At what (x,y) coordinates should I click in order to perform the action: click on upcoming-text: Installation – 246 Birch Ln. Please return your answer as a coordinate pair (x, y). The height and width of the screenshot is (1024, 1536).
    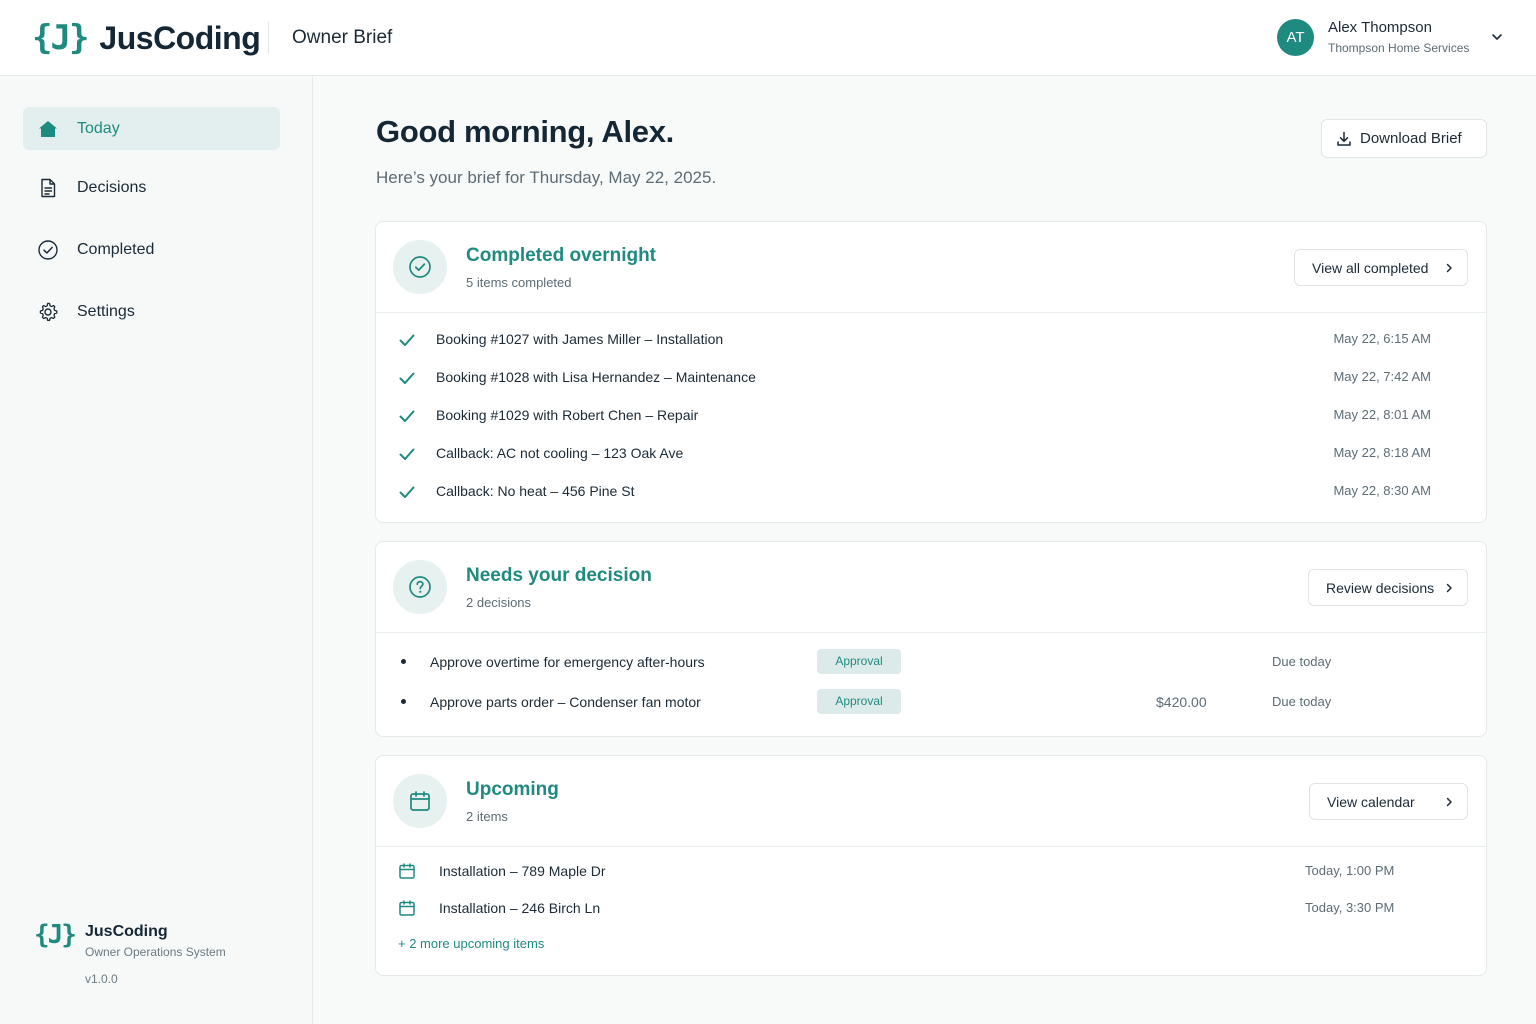
    Looking at the image, I should click on (520, 908).